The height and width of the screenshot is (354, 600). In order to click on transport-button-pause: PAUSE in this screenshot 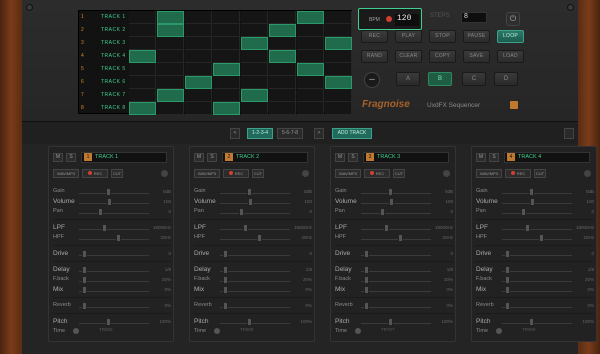, I will do `click(476, 36)`.